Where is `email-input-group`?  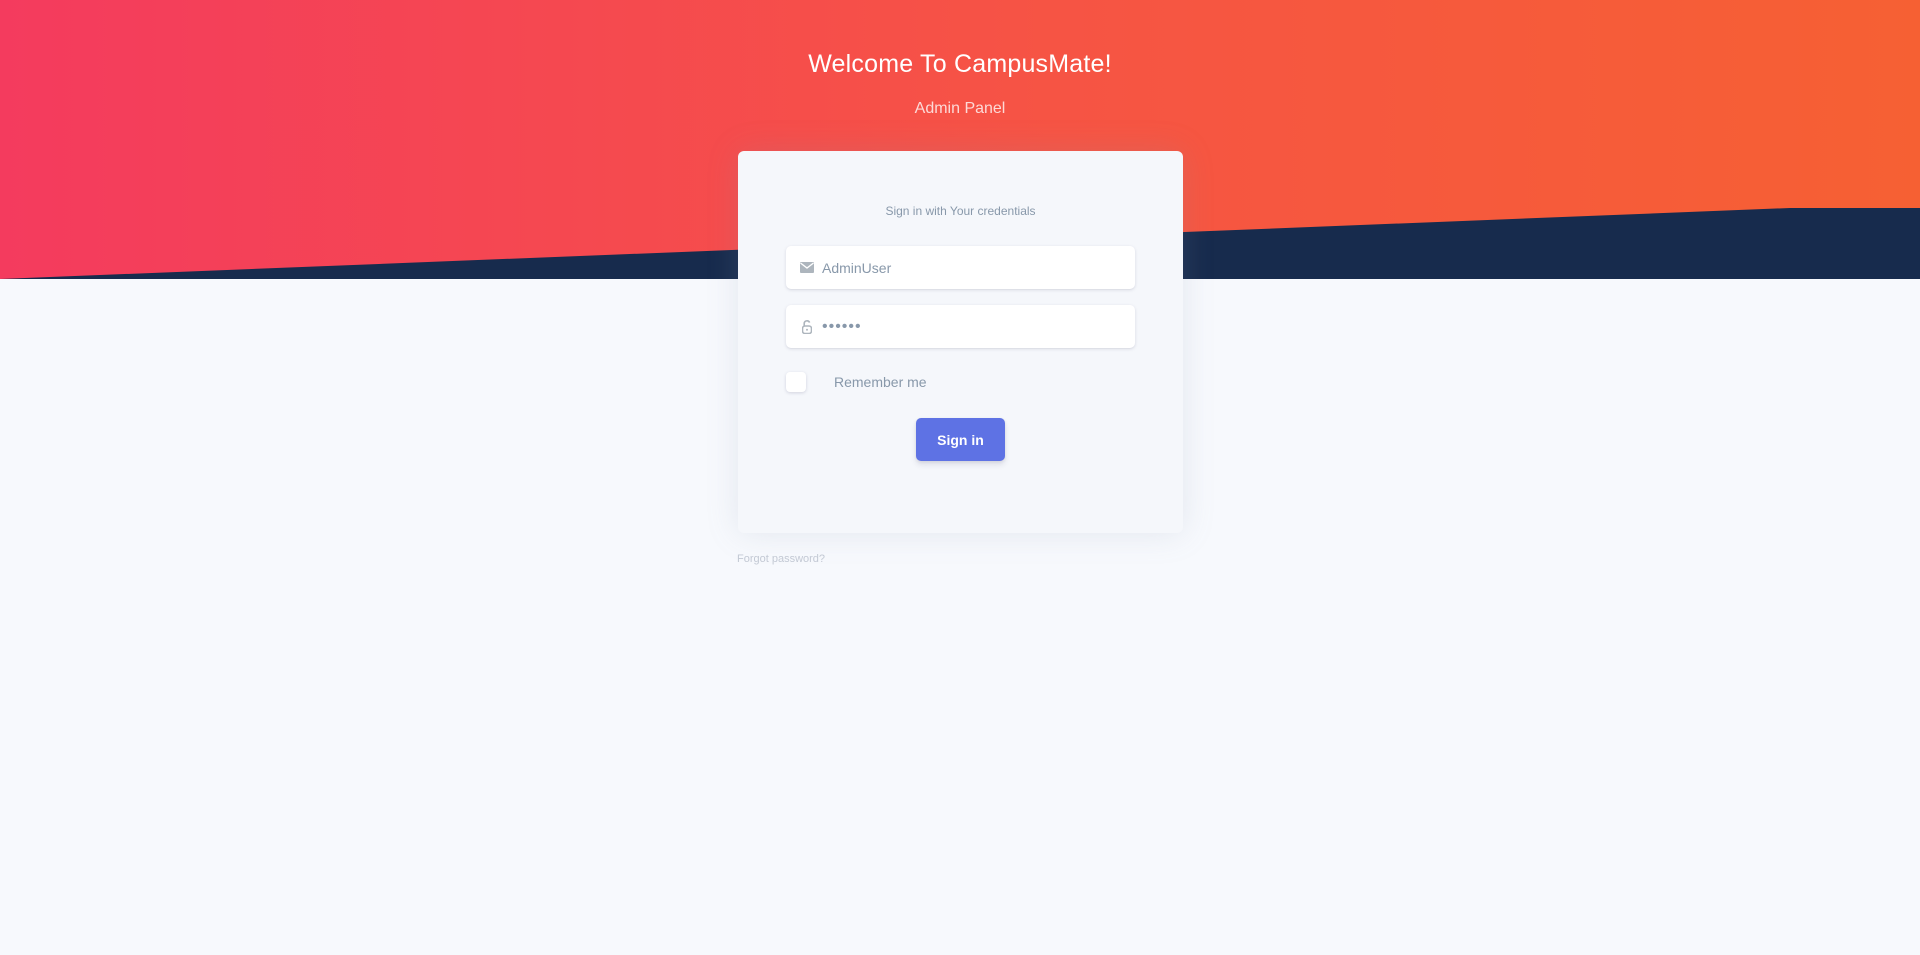 email-input-group is located at coordinates (960, 267).